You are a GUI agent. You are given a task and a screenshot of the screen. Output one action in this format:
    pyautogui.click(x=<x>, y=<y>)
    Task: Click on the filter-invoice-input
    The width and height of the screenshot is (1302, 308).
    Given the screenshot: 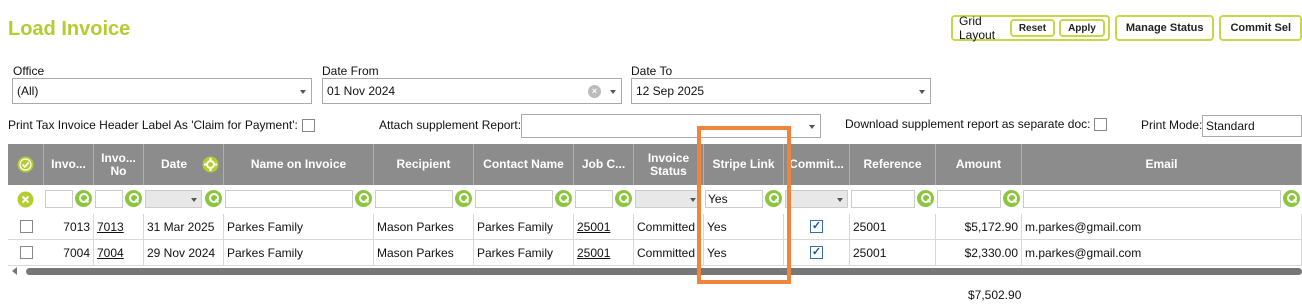 What is the action you would take?
    pyautogui.click(x=59, y=199)
    